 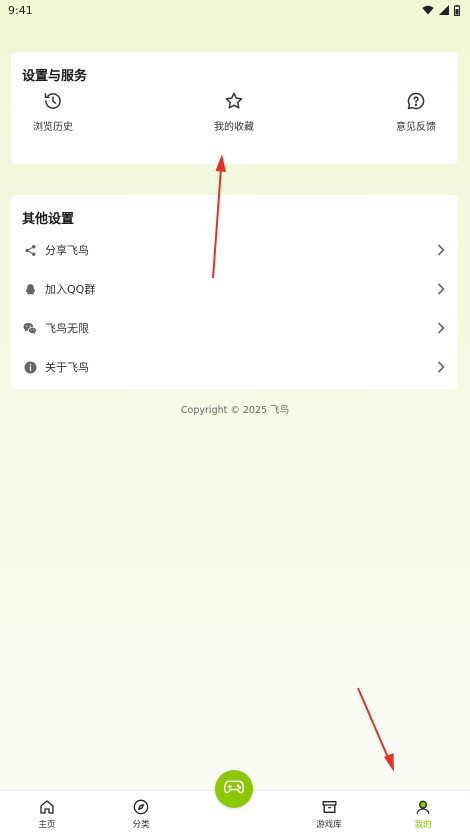 What do you see at coordinates (329, 825) in the screenshot?
I see `tab-label-game-library: 游戏库` at bounding box center [329, 825].